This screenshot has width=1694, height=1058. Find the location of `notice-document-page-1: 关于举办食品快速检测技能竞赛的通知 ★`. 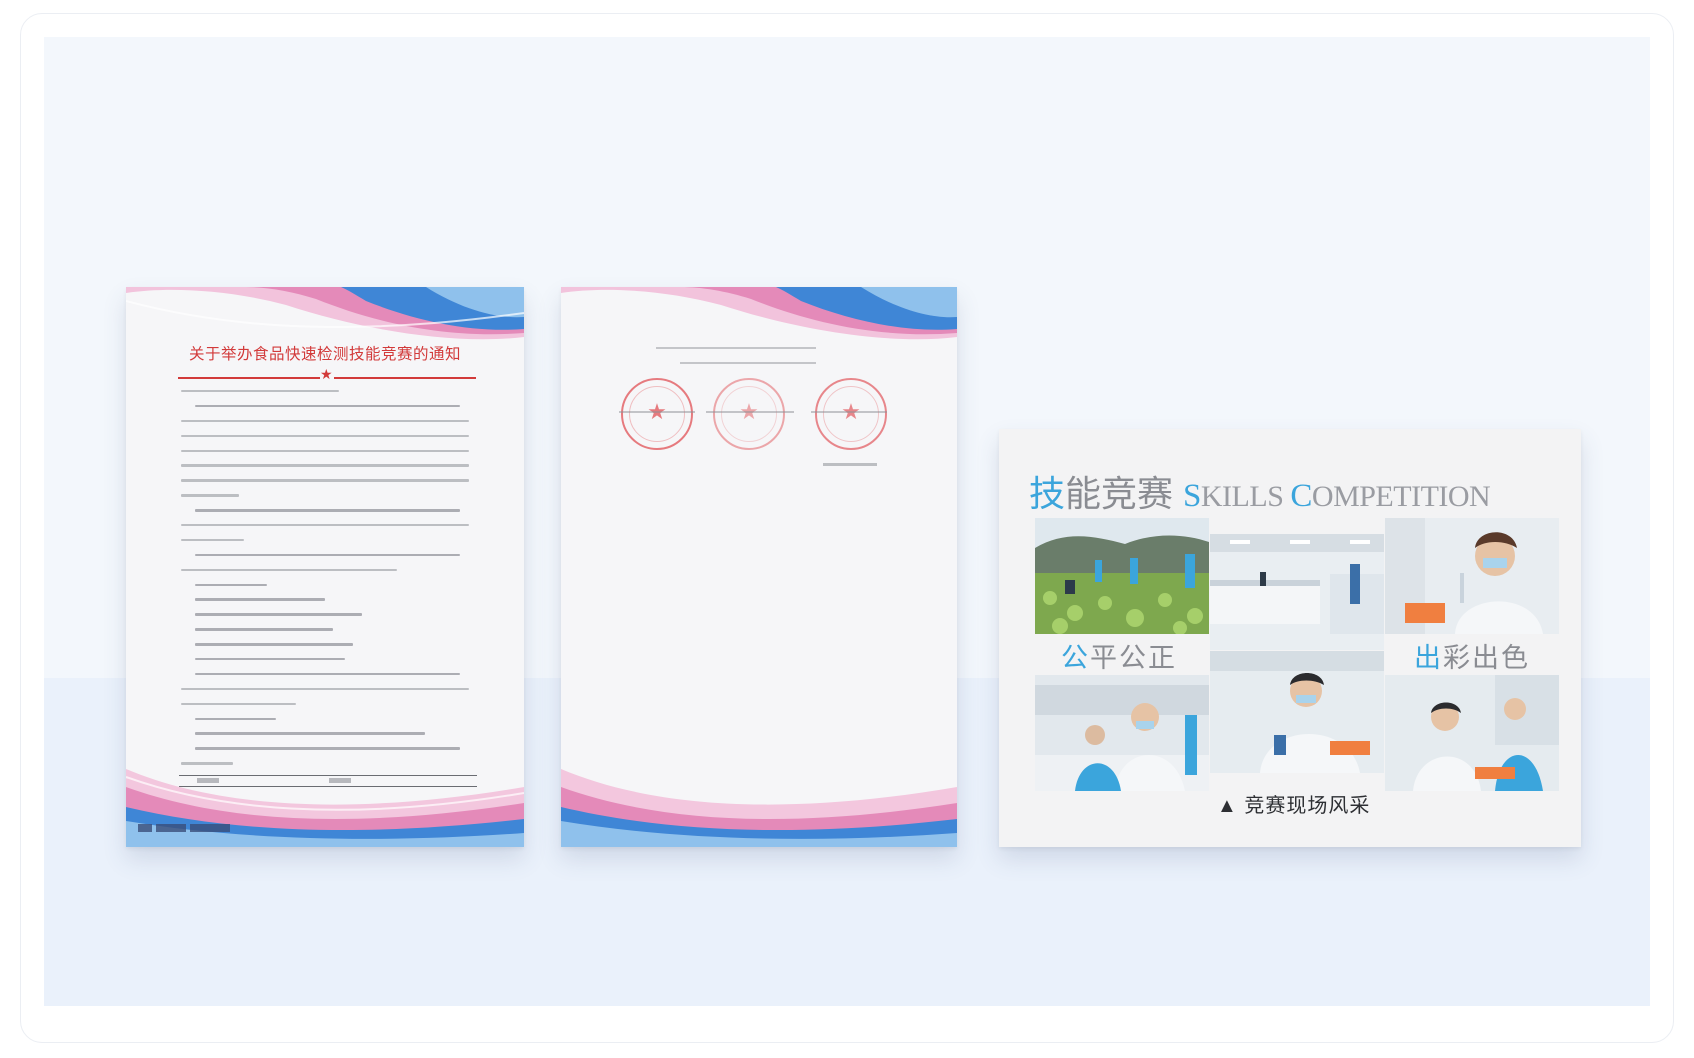

notice-document-page-1: 关于举办食品快速检测技能竞赛的通知 ★ is located at coordinates (325, 567).